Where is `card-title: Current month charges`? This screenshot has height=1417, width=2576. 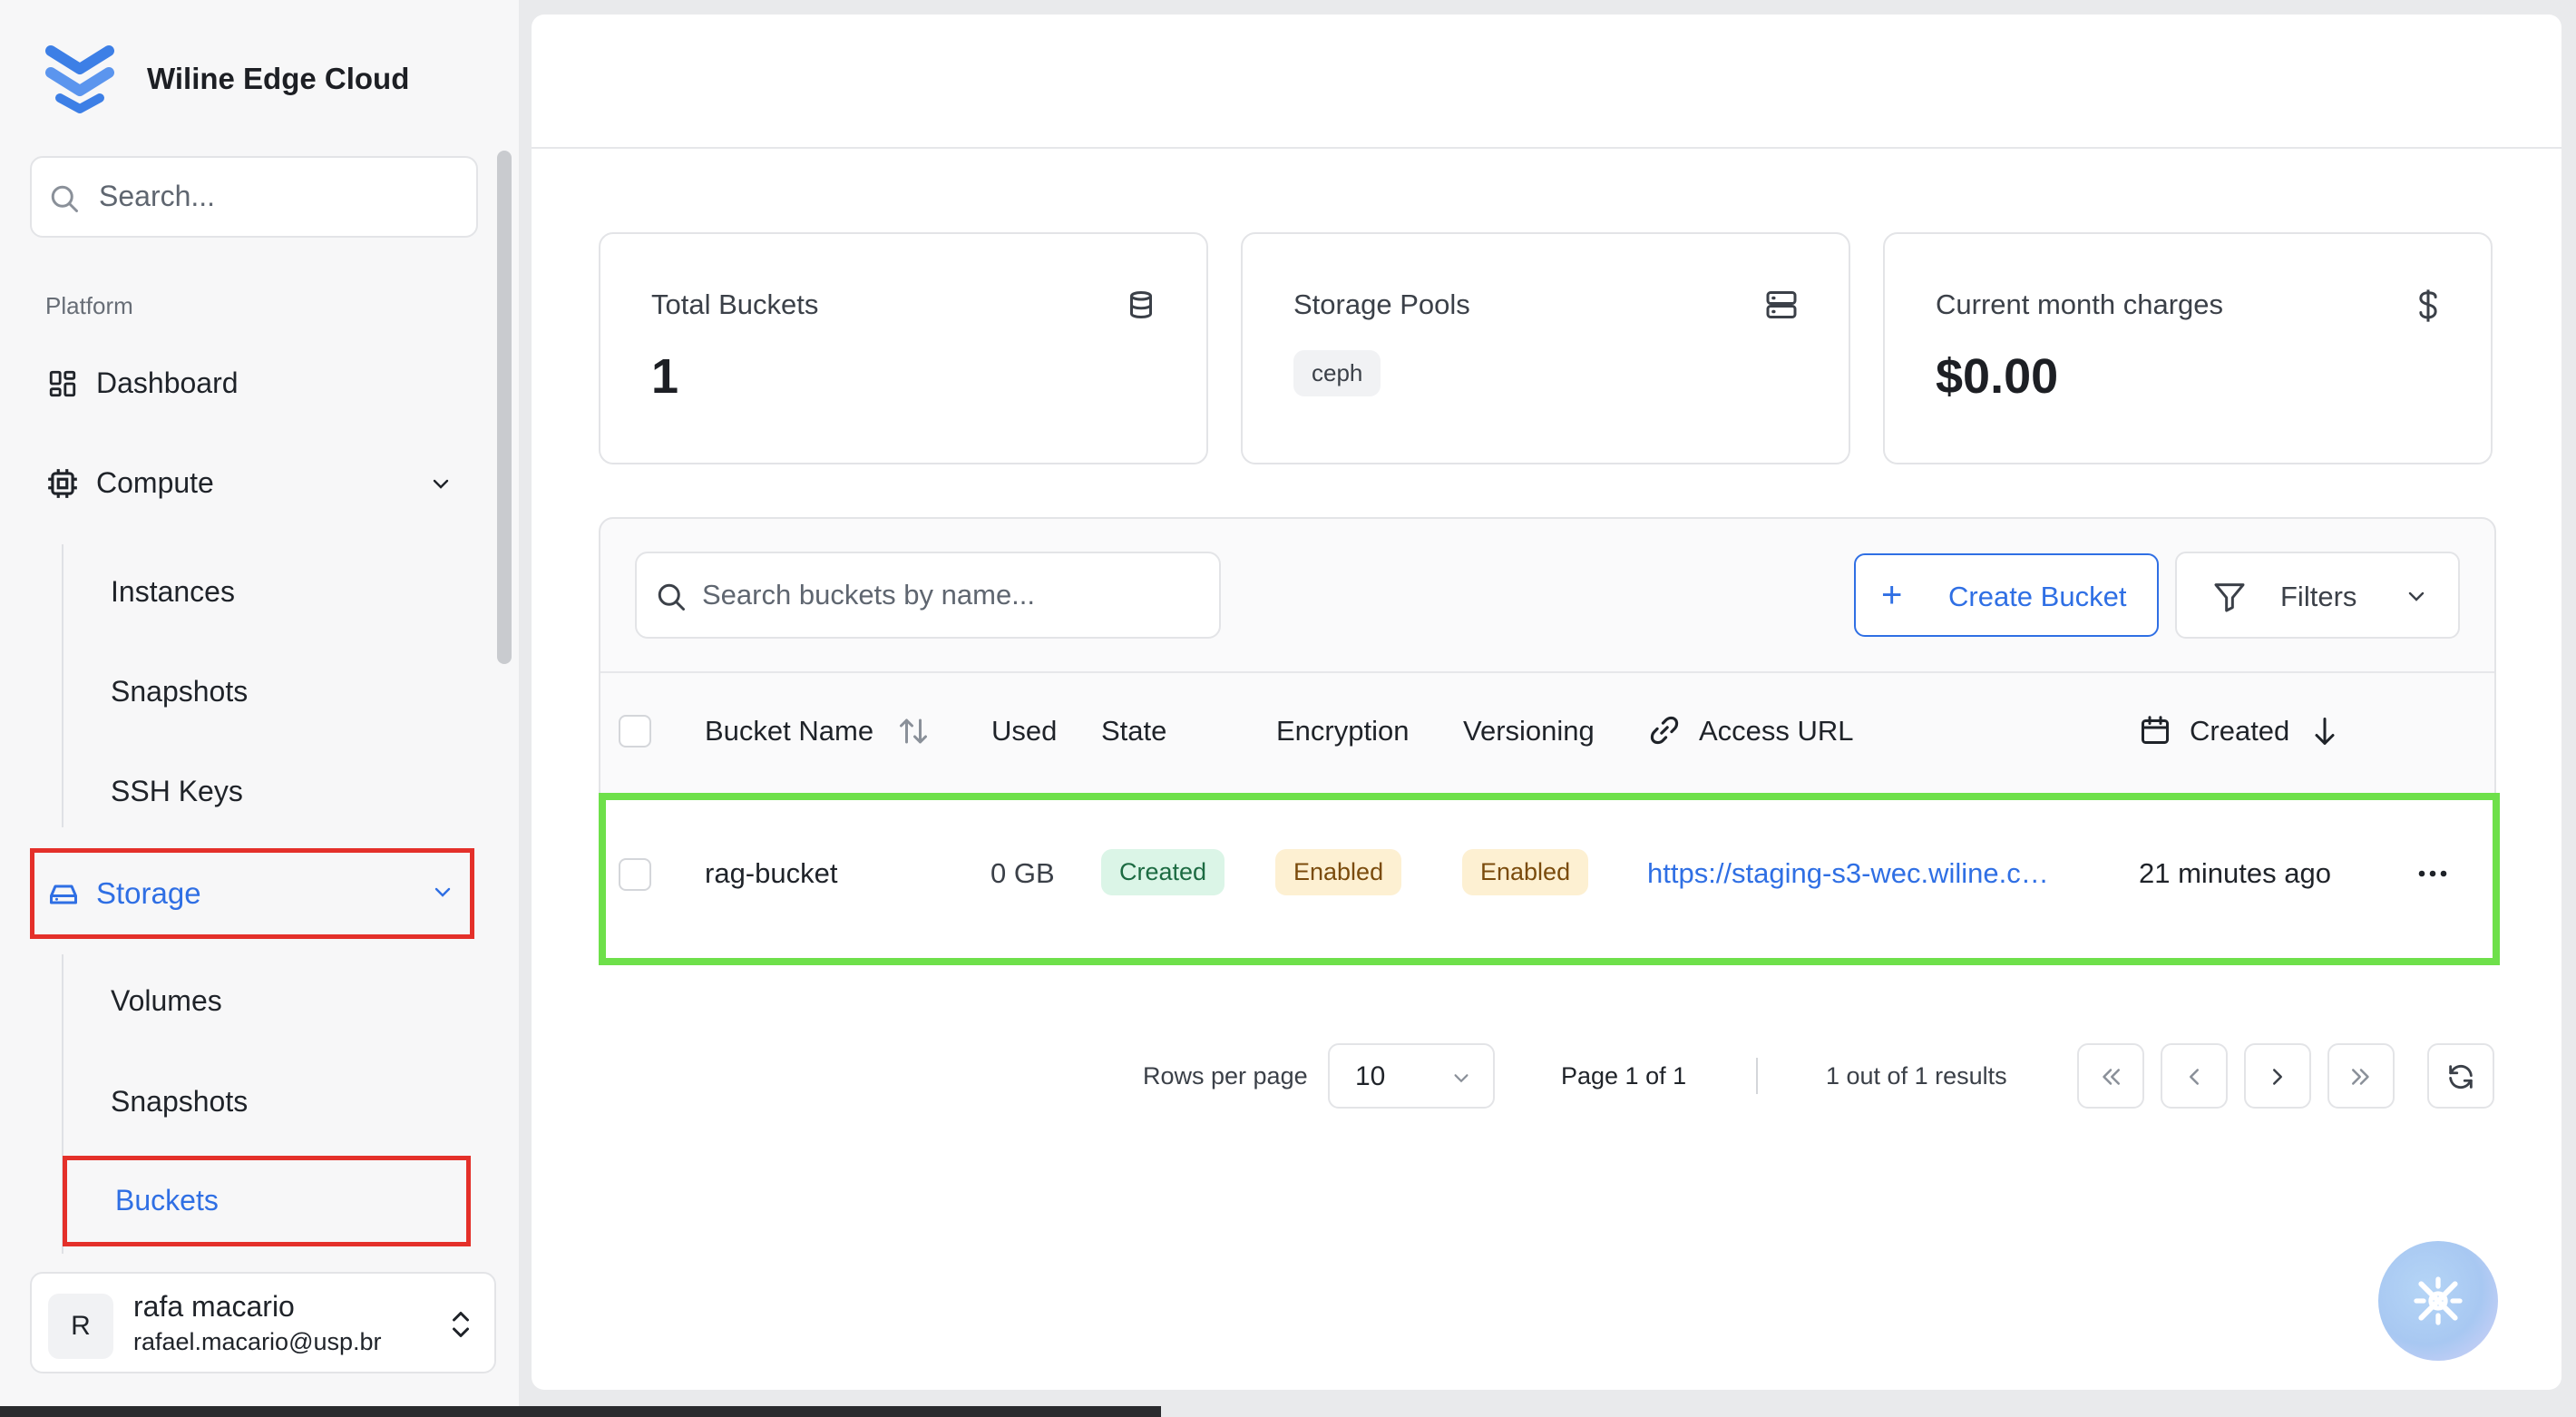
card-title: Current month charges is located at coordinates (2080, 304).